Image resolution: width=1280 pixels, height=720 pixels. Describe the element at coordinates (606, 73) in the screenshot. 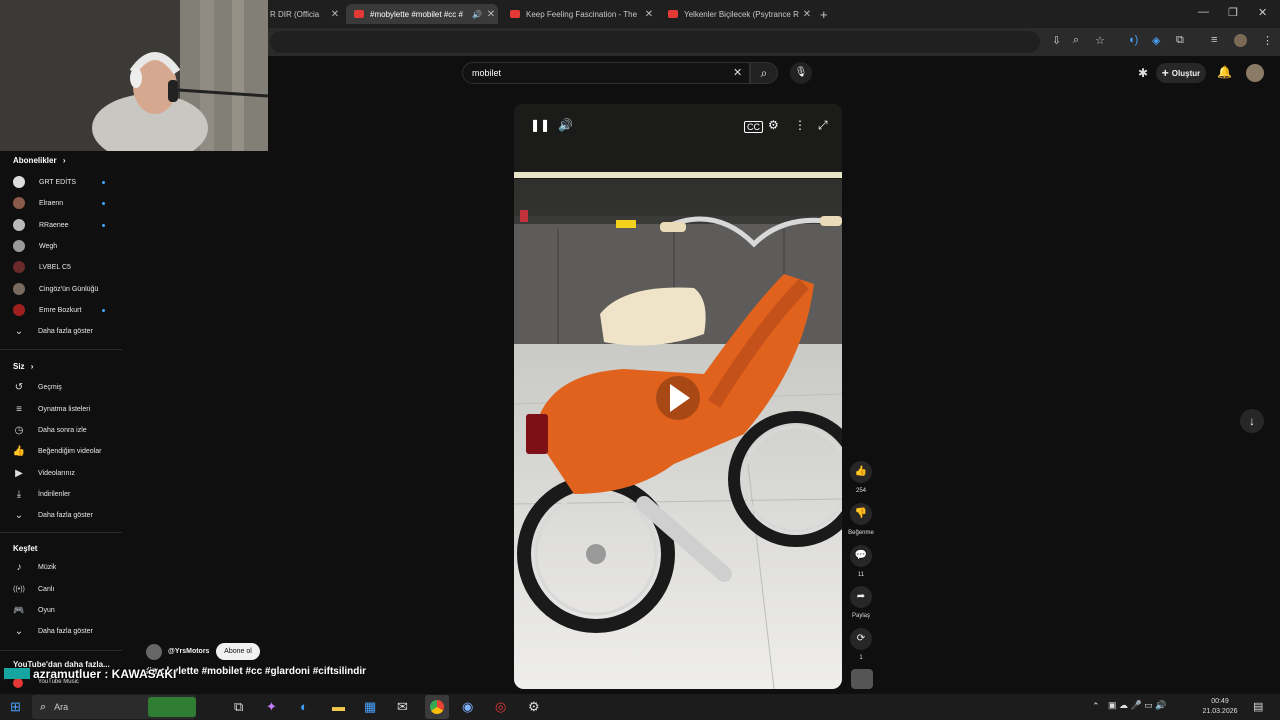

I see `search-input: mobilet` at that location.